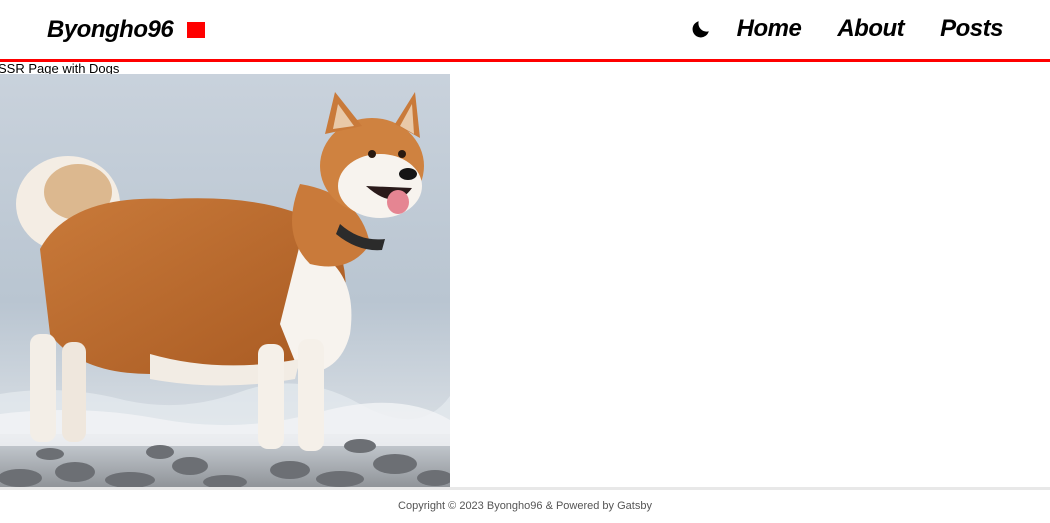 The height and width of the screenshot is (523, 1050). I want to click on nav-posts-link: Posts, so click(971, 29).